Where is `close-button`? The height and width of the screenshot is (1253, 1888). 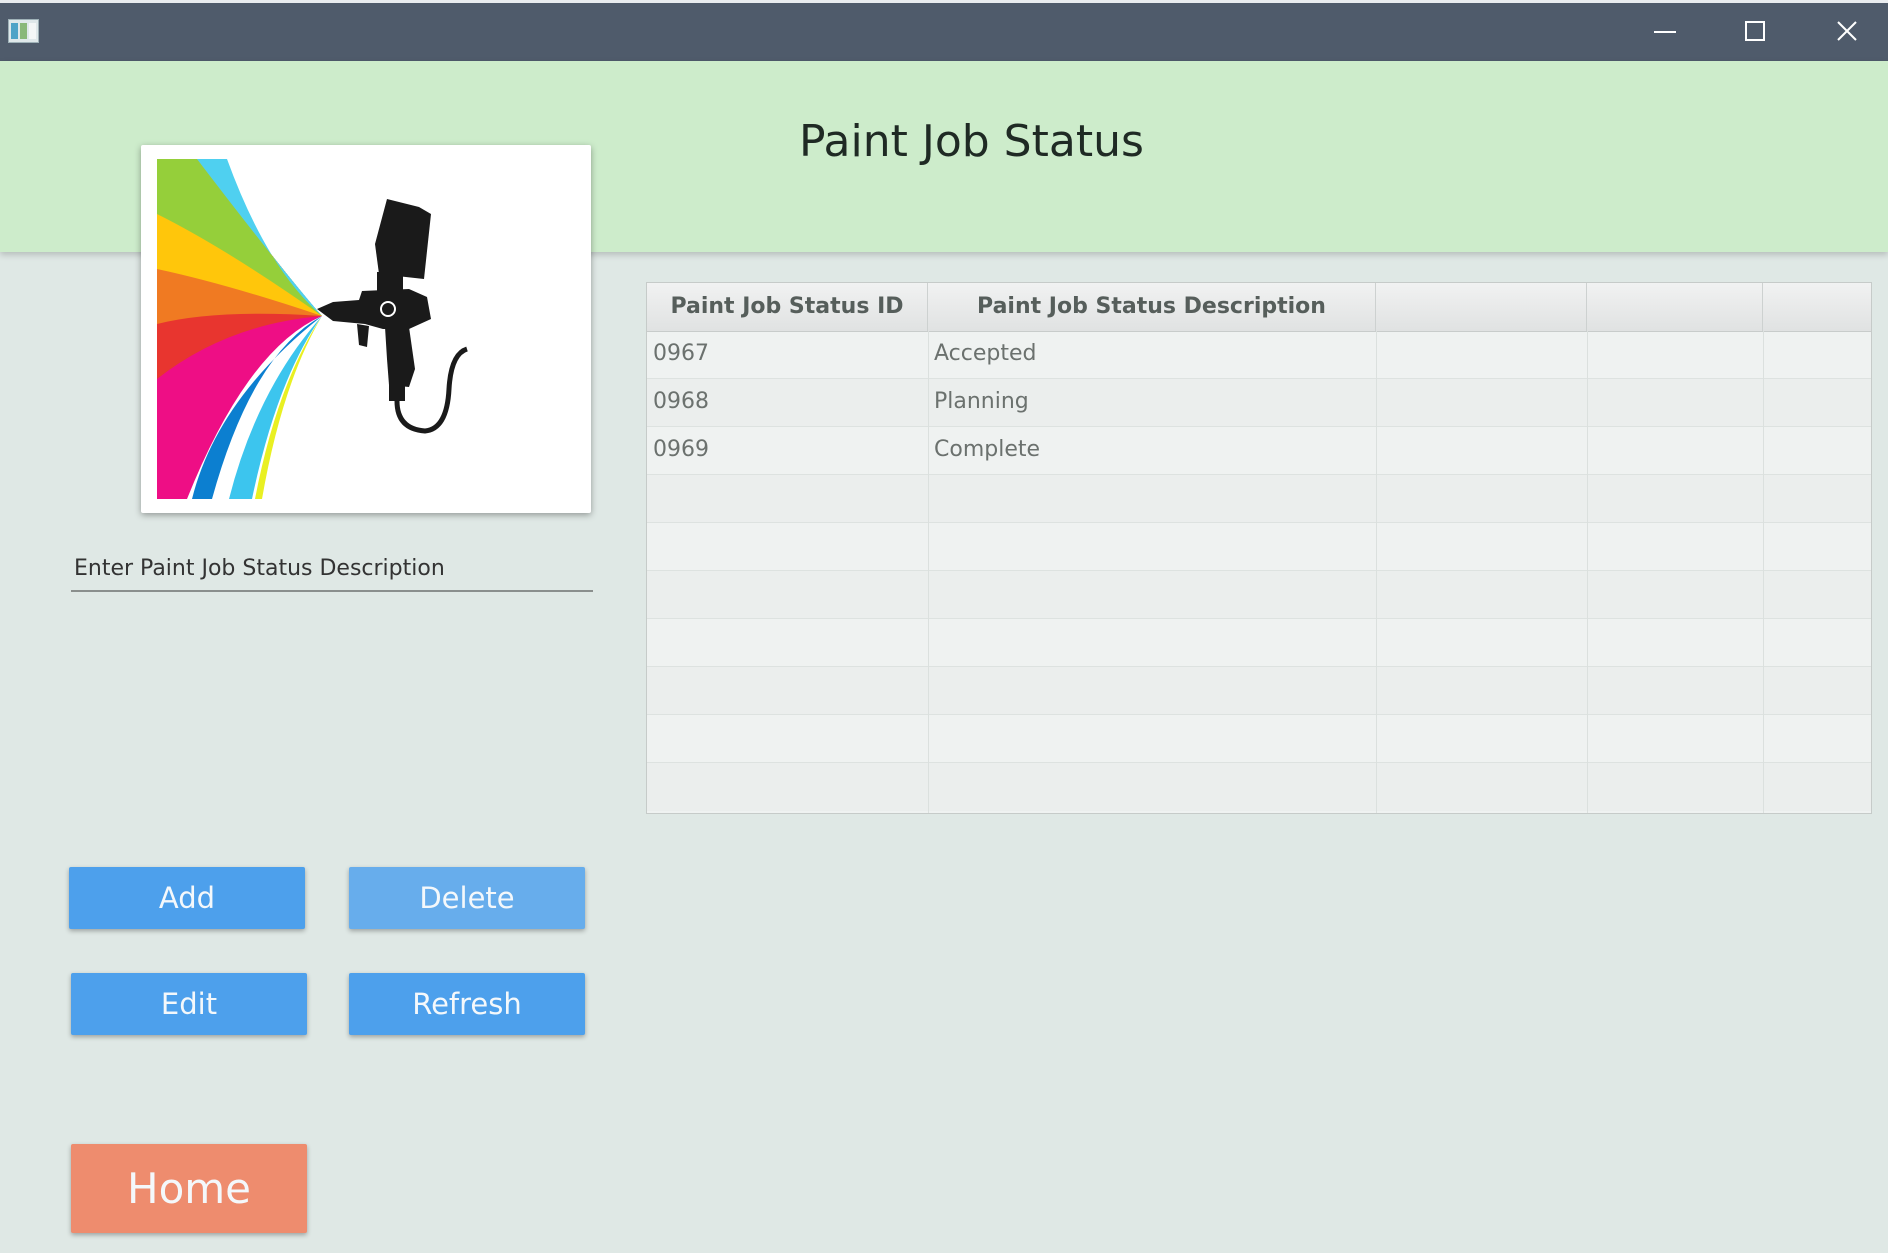 close-button is located at coordinates (1844, 30).